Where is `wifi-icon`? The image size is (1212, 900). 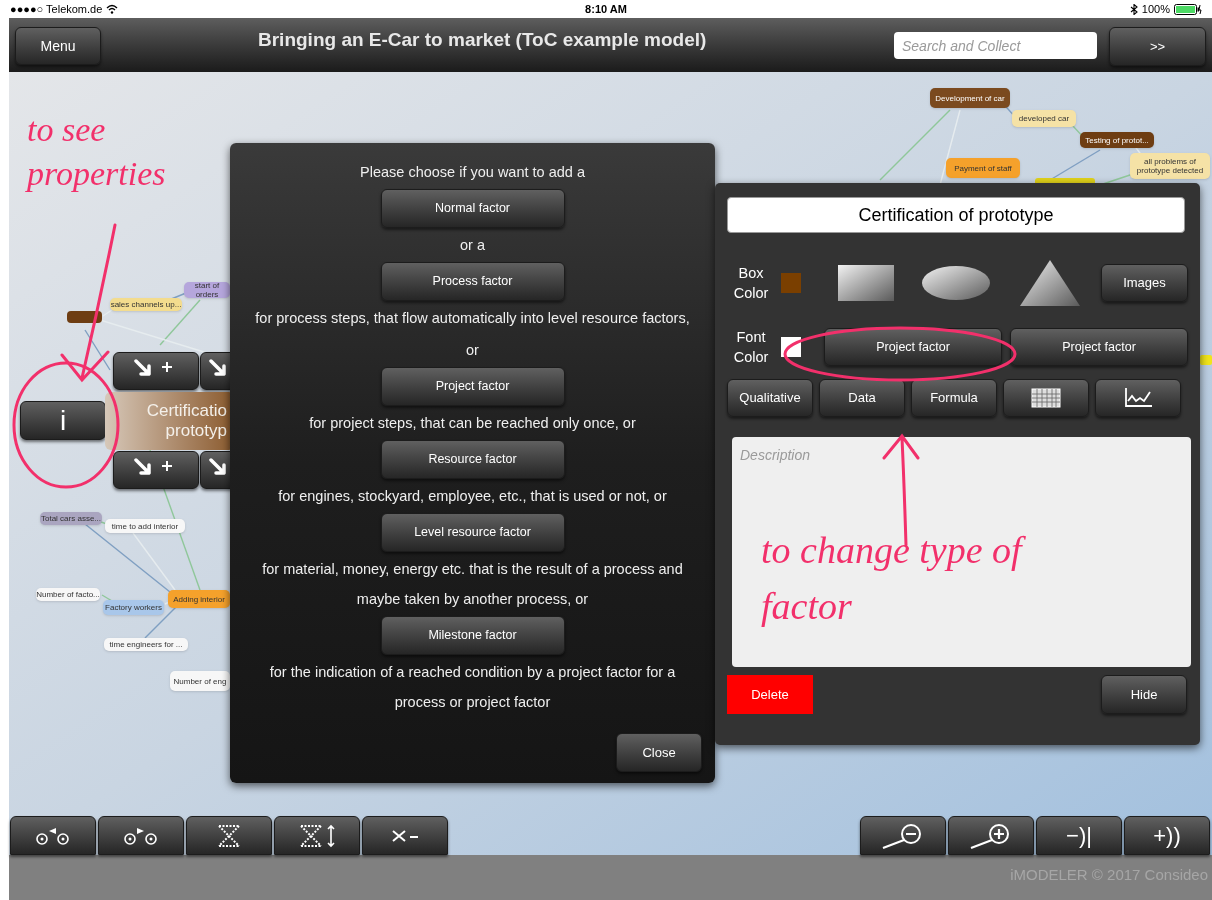
wifi-icon is located at coordinates (112, 9).